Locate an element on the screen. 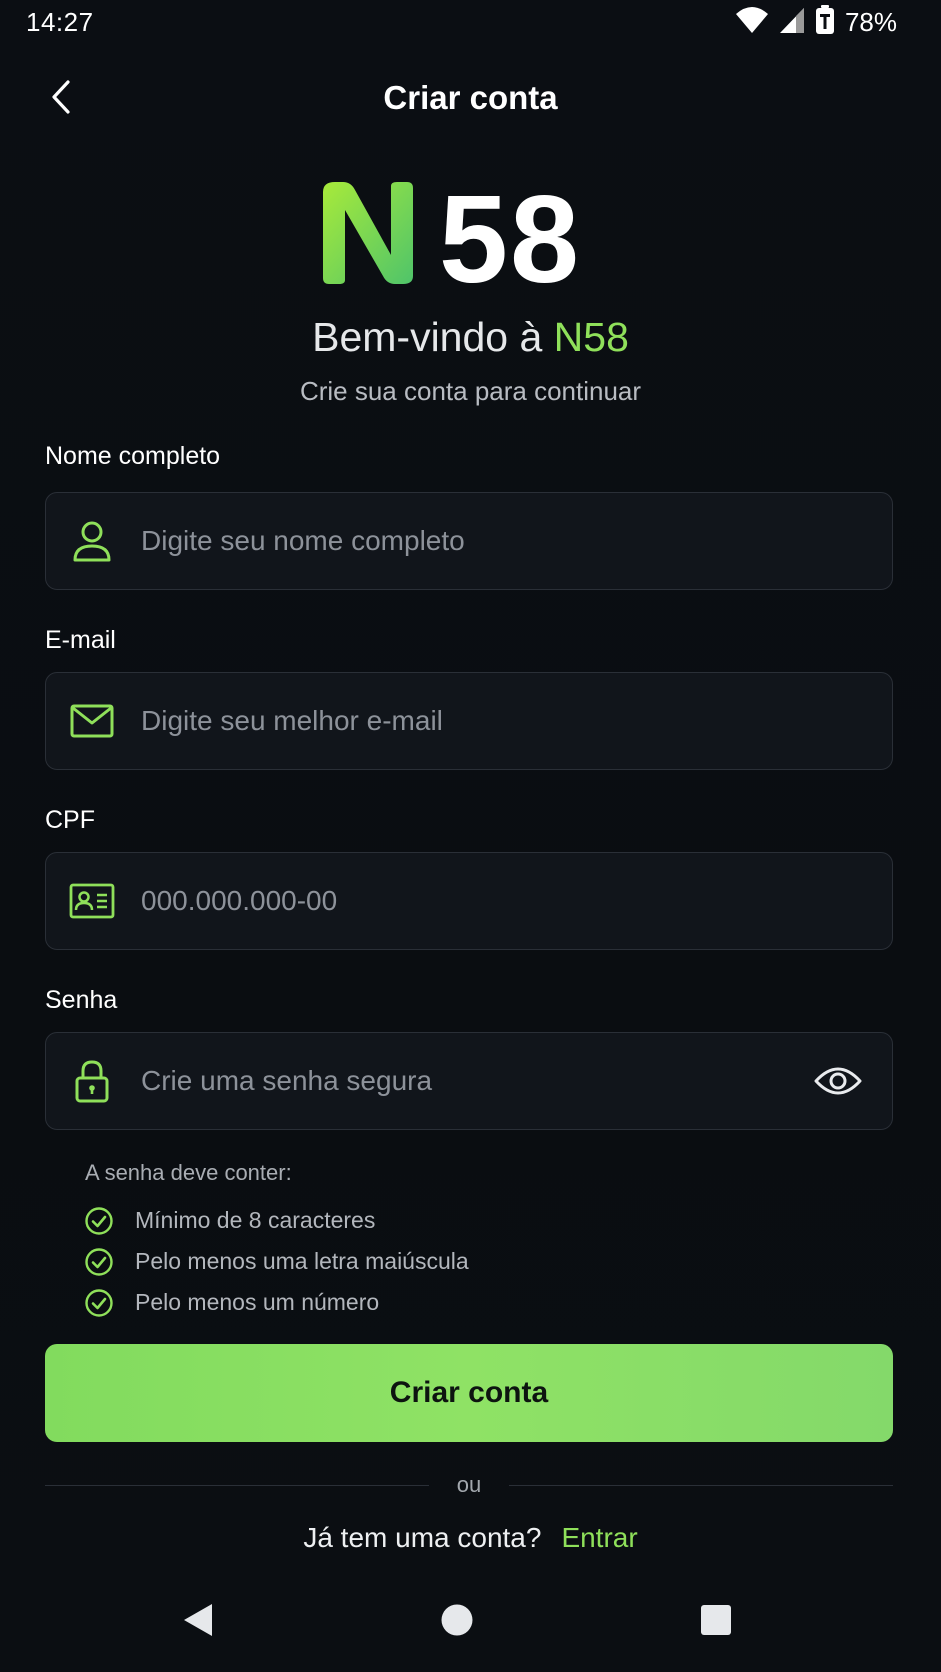 The image size is (941, 1672). name-field is located at coordinates (469, 541).